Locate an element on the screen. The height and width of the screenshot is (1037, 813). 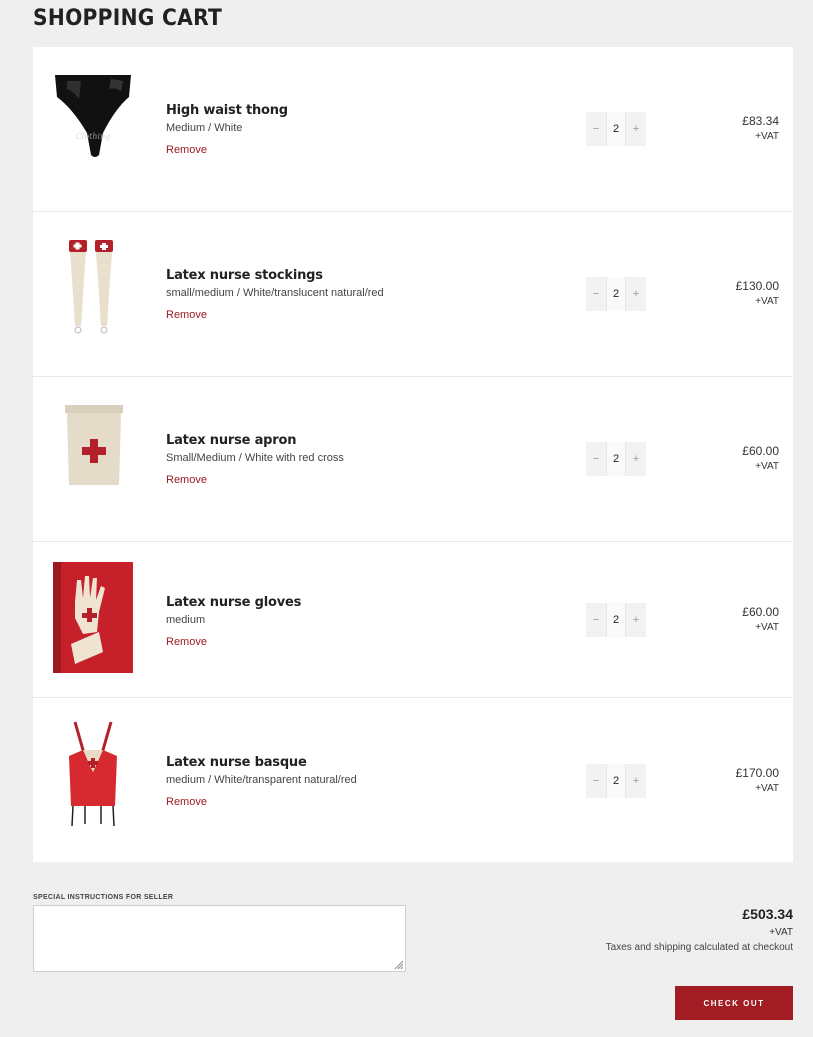
item-variant: Medium / White is located at coordinates (204, 128).